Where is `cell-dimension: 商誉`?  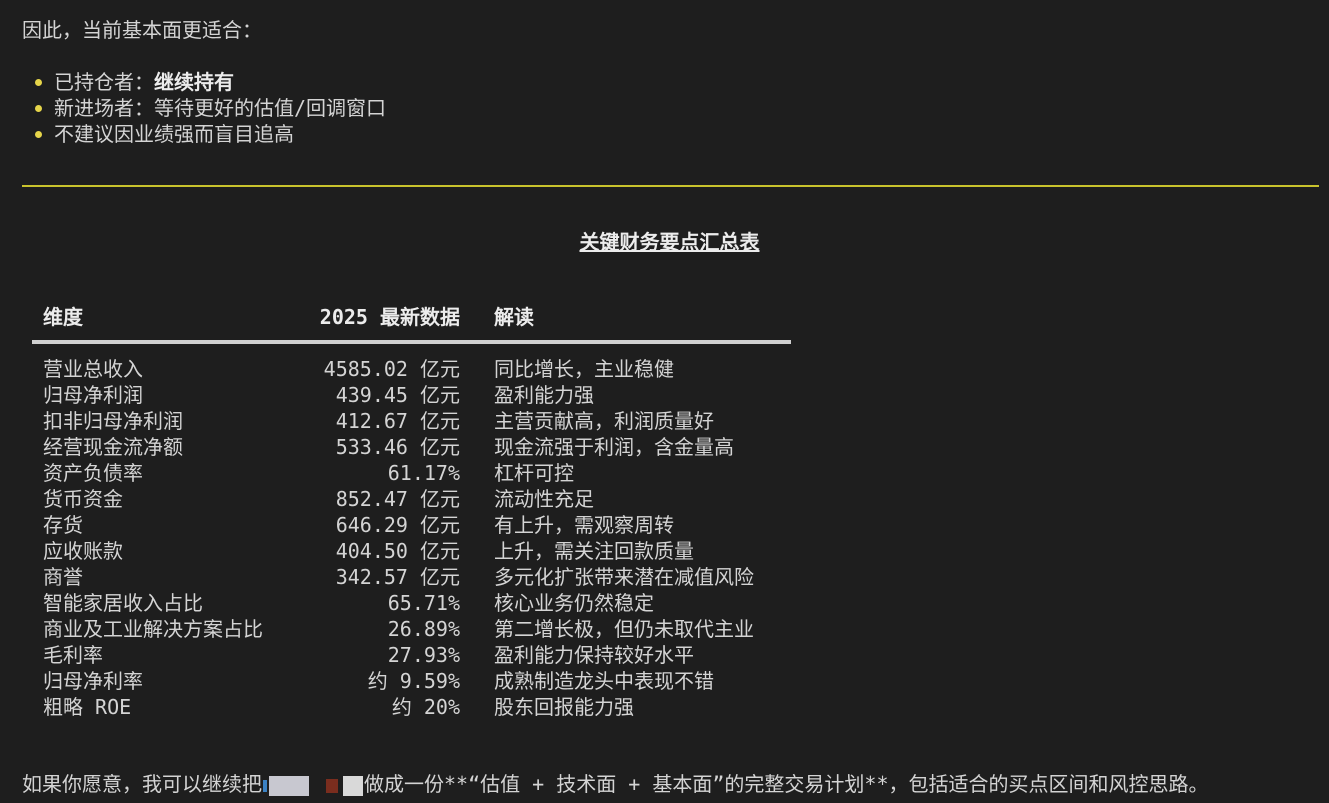
cell-dimension: 商誉 is located at coordinates (63, 577).